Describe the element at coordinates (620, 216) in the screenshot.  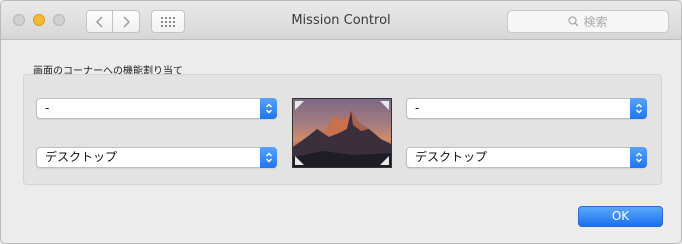
I see `ok-button: OK` at that location.